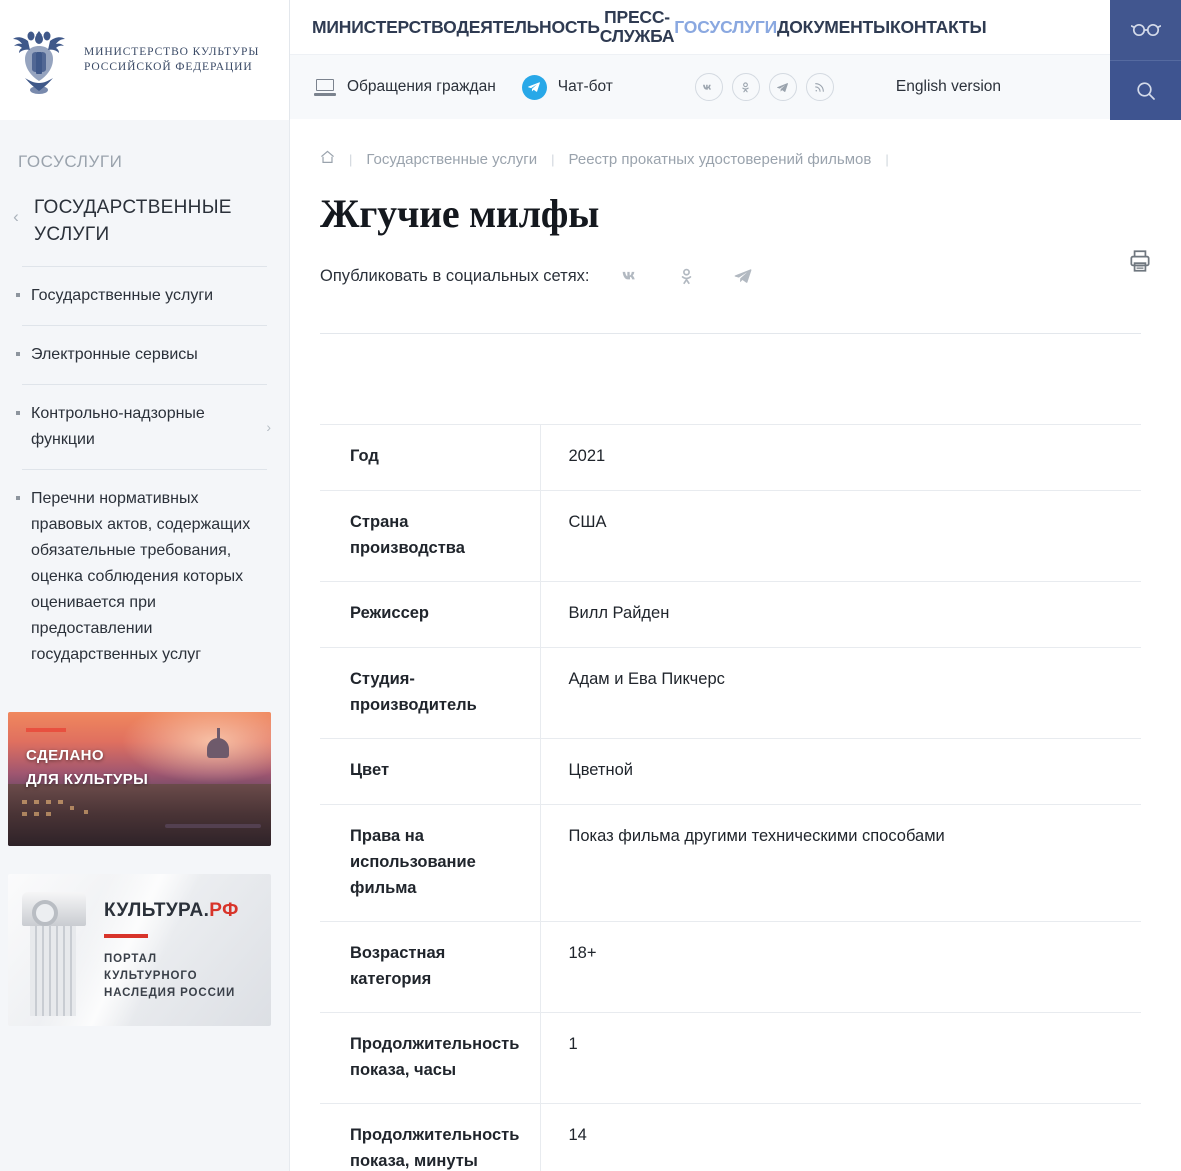 The image size is (1181, 1171). What do you see at coordinates (585, 86) in the screenshot?
I see `chatbot-label: Чат-бот` at bounding box center [585, 86].